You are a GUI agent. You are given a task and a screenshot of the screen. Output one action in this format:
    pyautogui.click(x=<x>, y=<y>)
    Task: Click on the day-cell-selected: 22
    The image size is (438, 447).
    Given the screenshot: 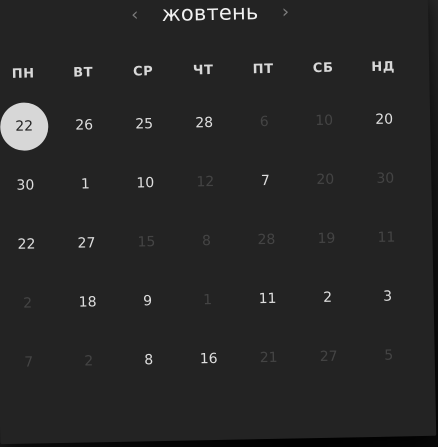 What is the action you would take?
    pyautogui.click(x=25, y=126)
    